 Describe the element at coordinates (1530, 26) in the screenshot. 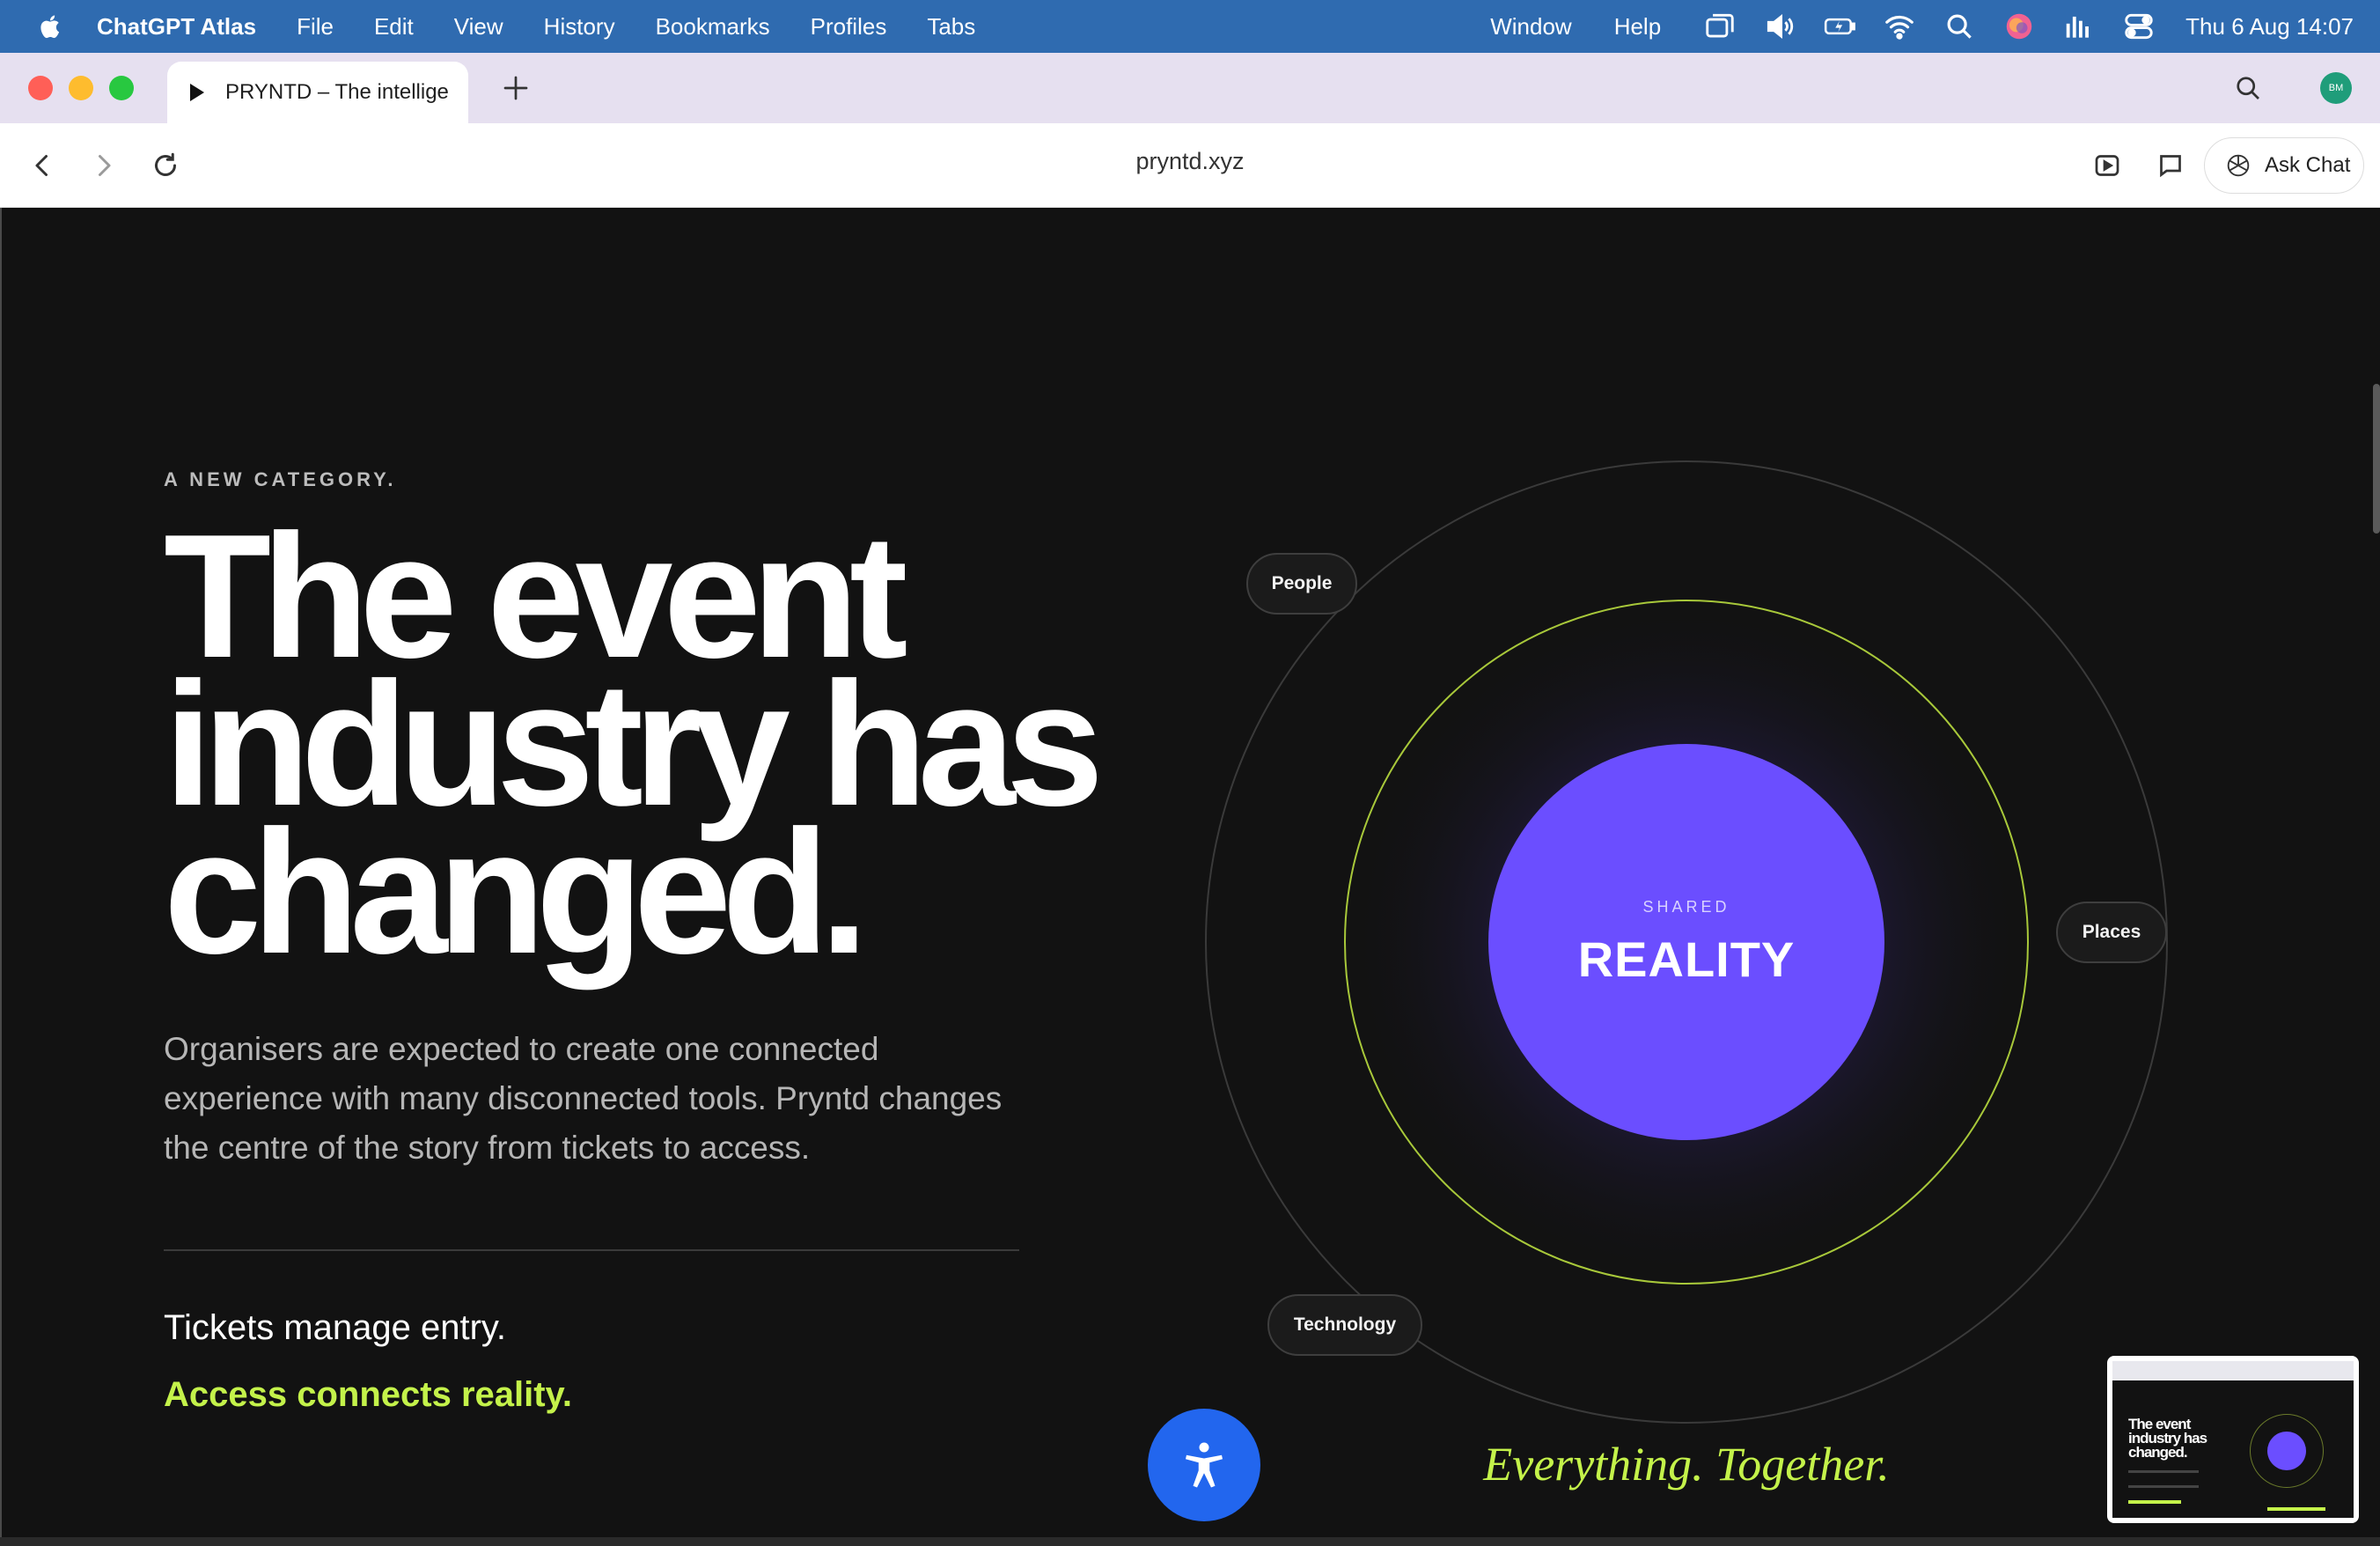

I see `menu-window: Window` at that location.